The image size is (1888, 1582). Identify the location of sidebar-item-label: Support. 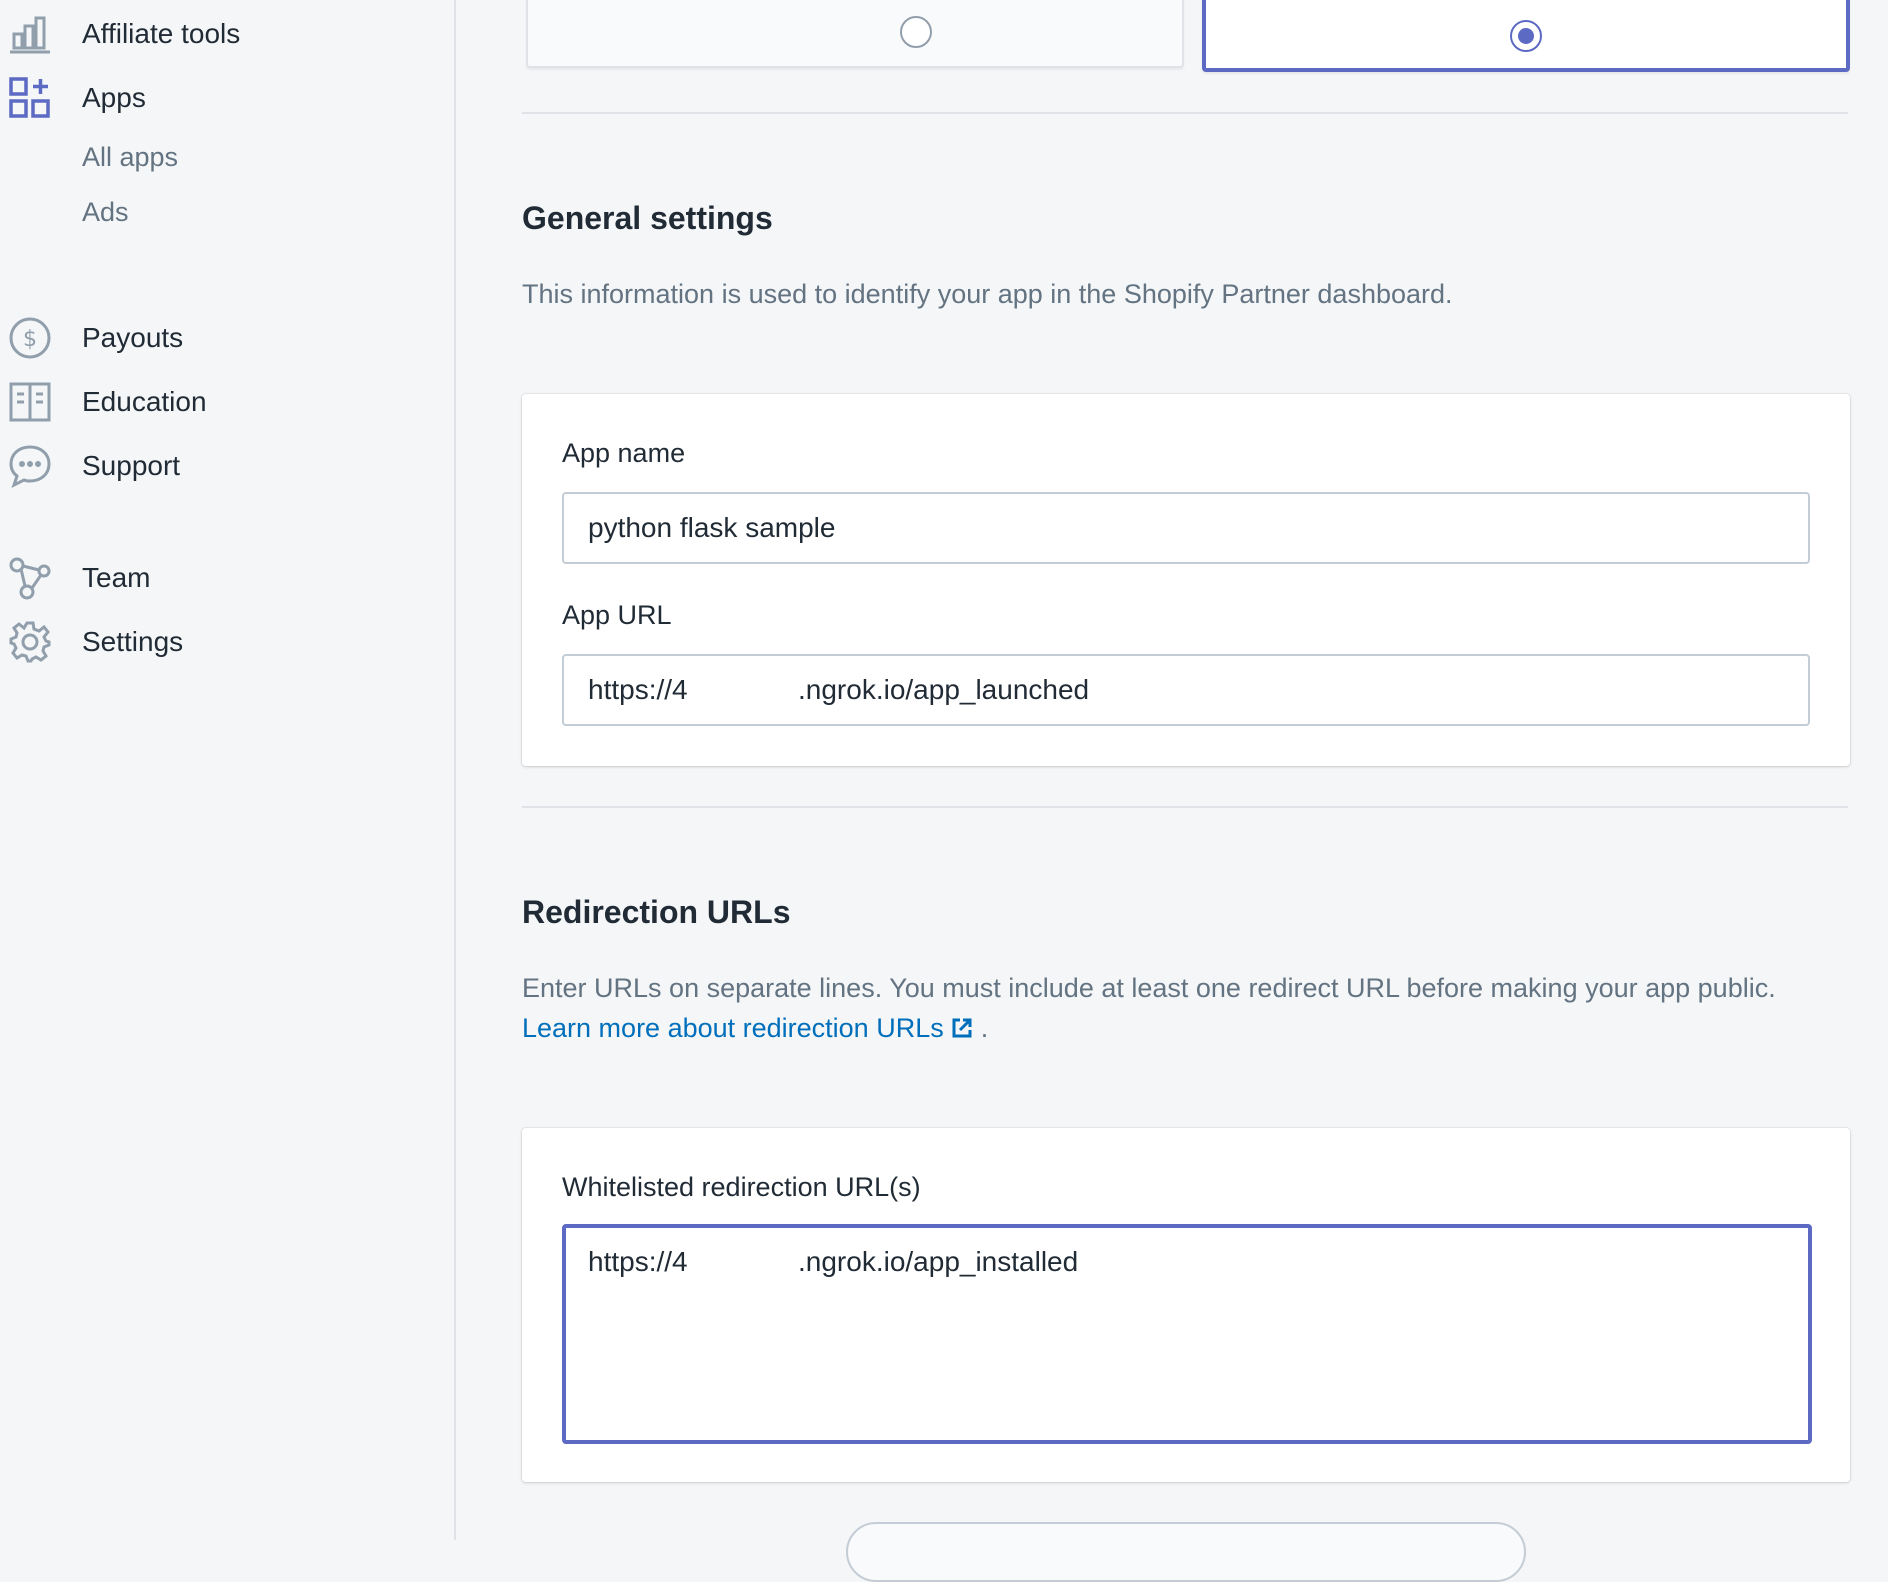
(131, 465).